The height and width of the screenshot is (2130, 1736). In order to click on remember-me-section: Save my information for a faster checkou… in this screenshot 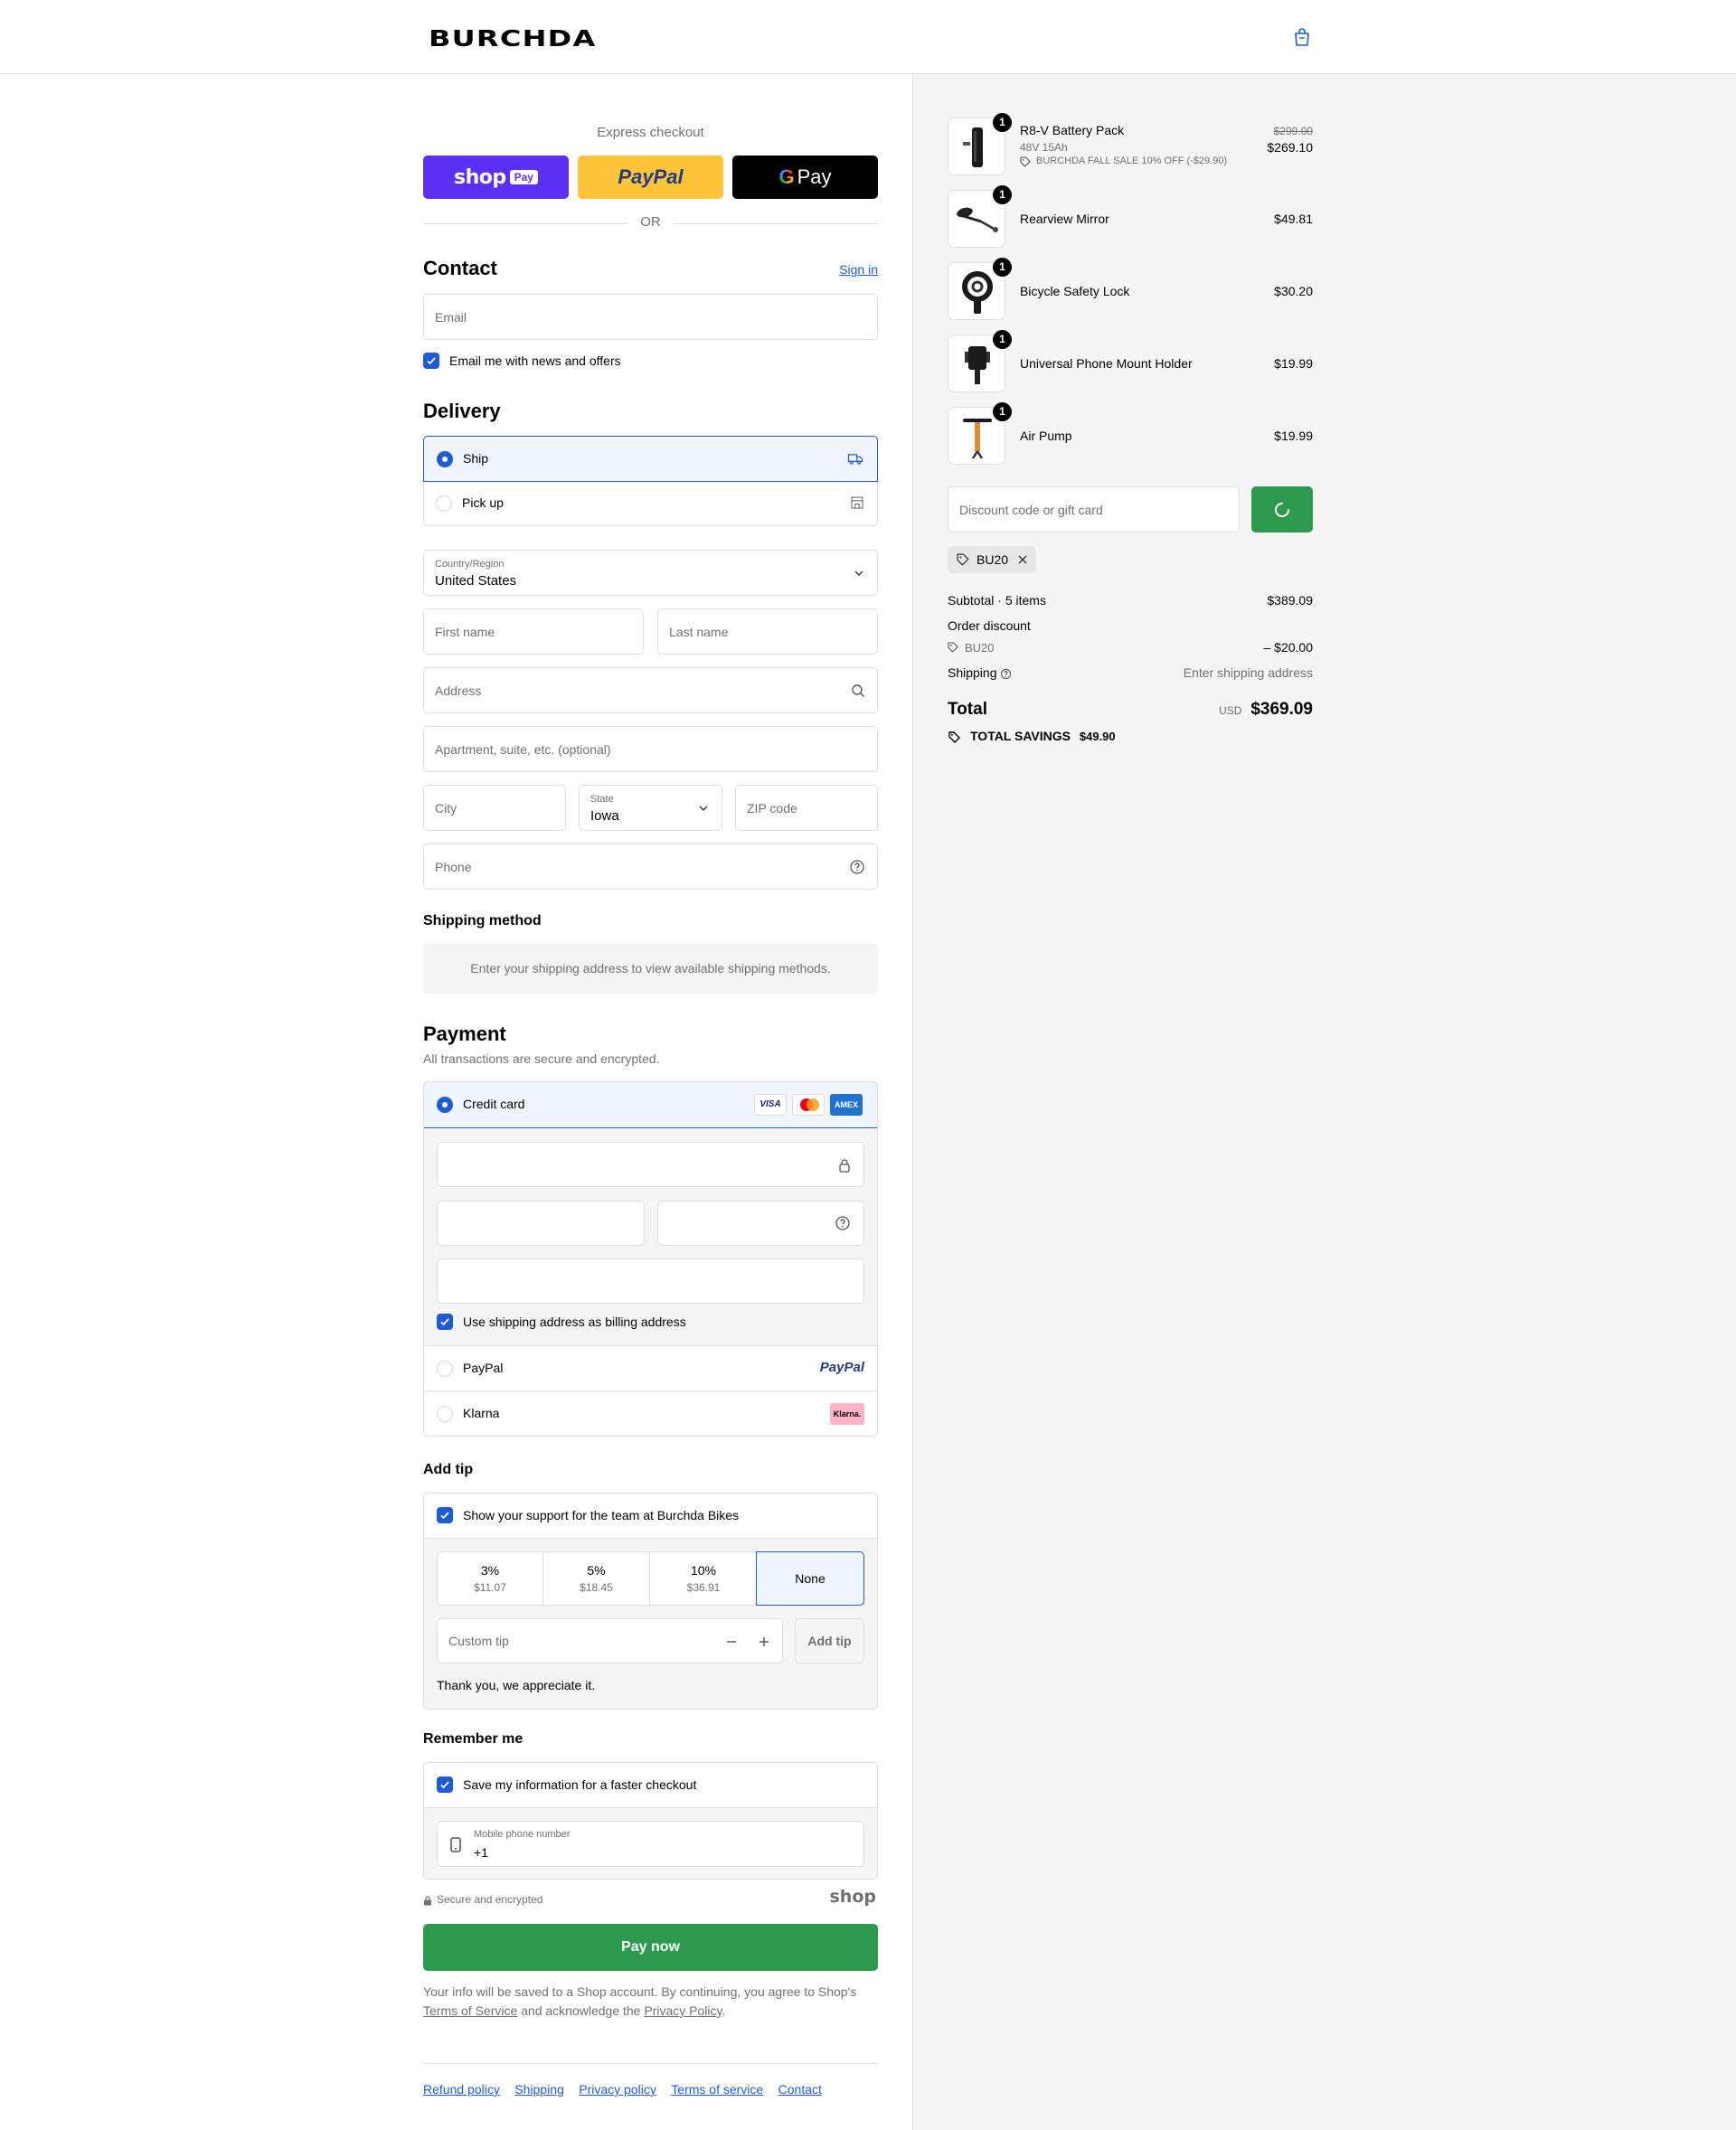, I will do `click(650, 1821)`.